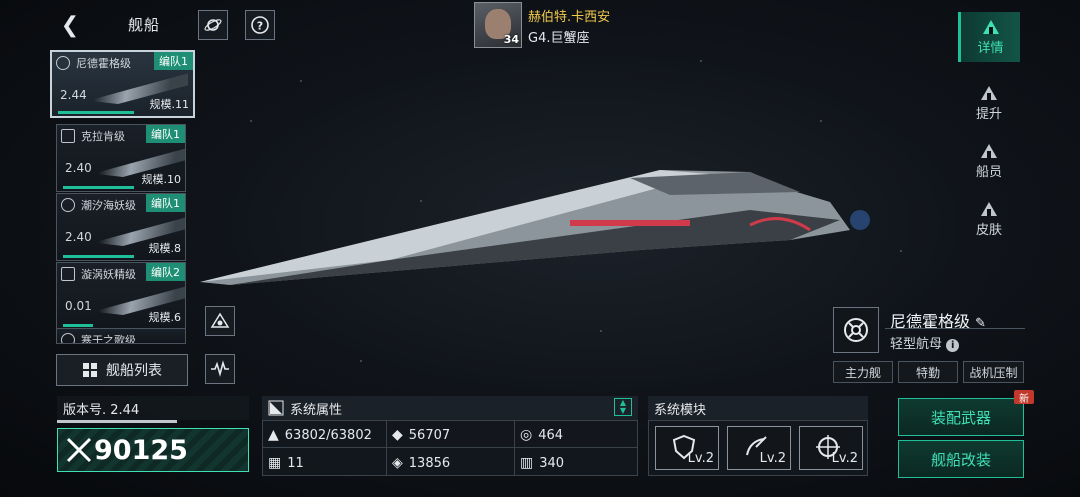 This screenshot has width=1080, height=497. What do you see at coordinates (165, 248) in the screenshot?
I see `ship-card-scale: 规模.8` at bounding box center [165, 248].